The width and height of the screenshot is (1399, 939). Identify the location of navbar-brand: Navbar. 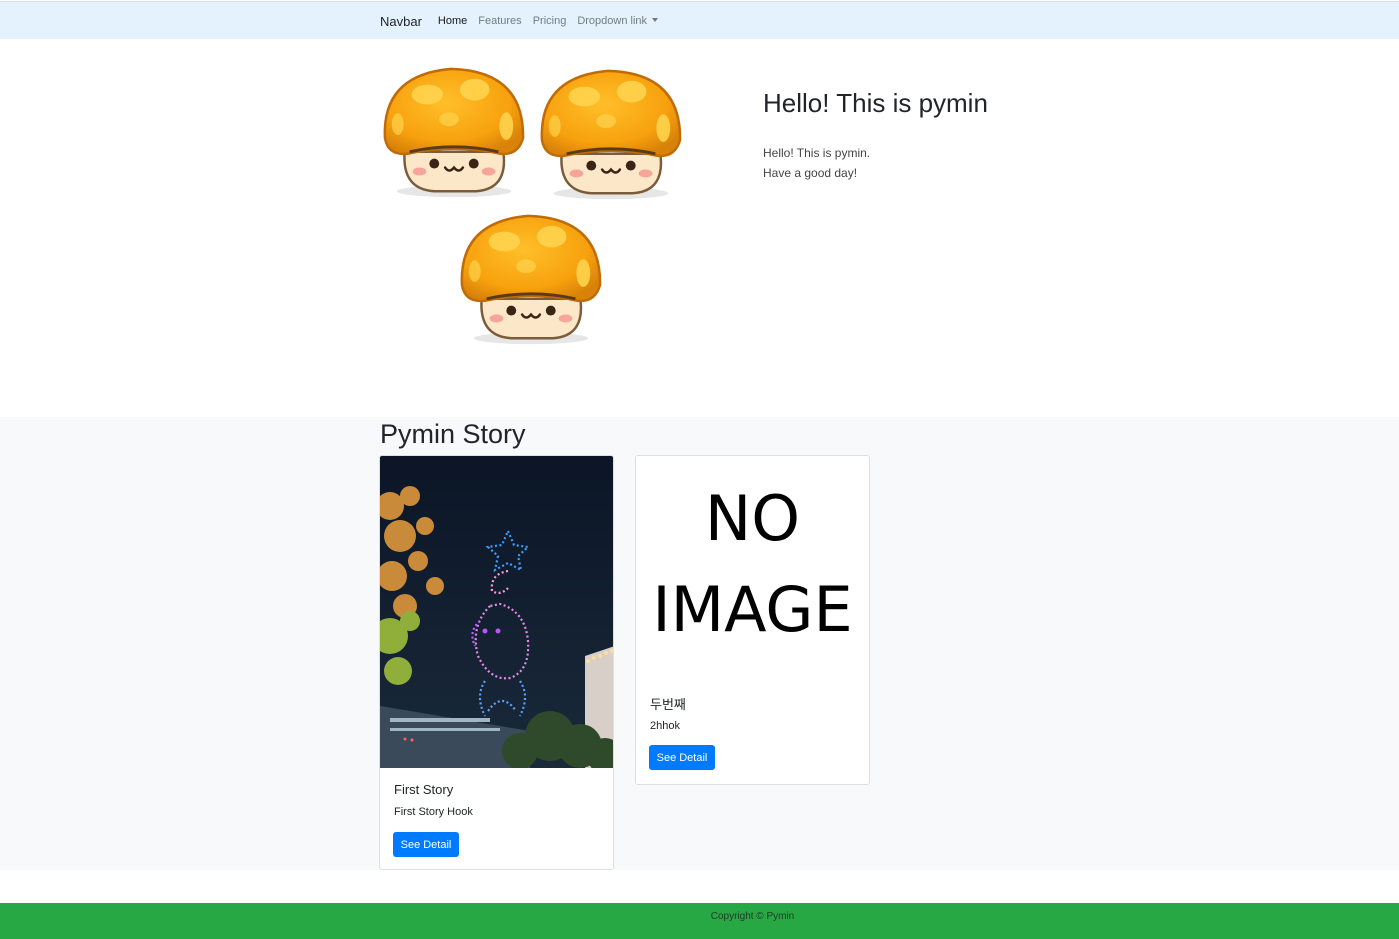
(401, 21).